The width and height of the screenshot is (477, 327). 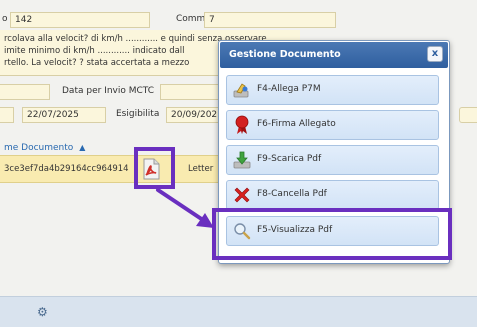 What do you see at coordinates (285, 54) in the screenshot?
I see `dialog-title-text: Gestione Documento` at bounding box center [285, 54].